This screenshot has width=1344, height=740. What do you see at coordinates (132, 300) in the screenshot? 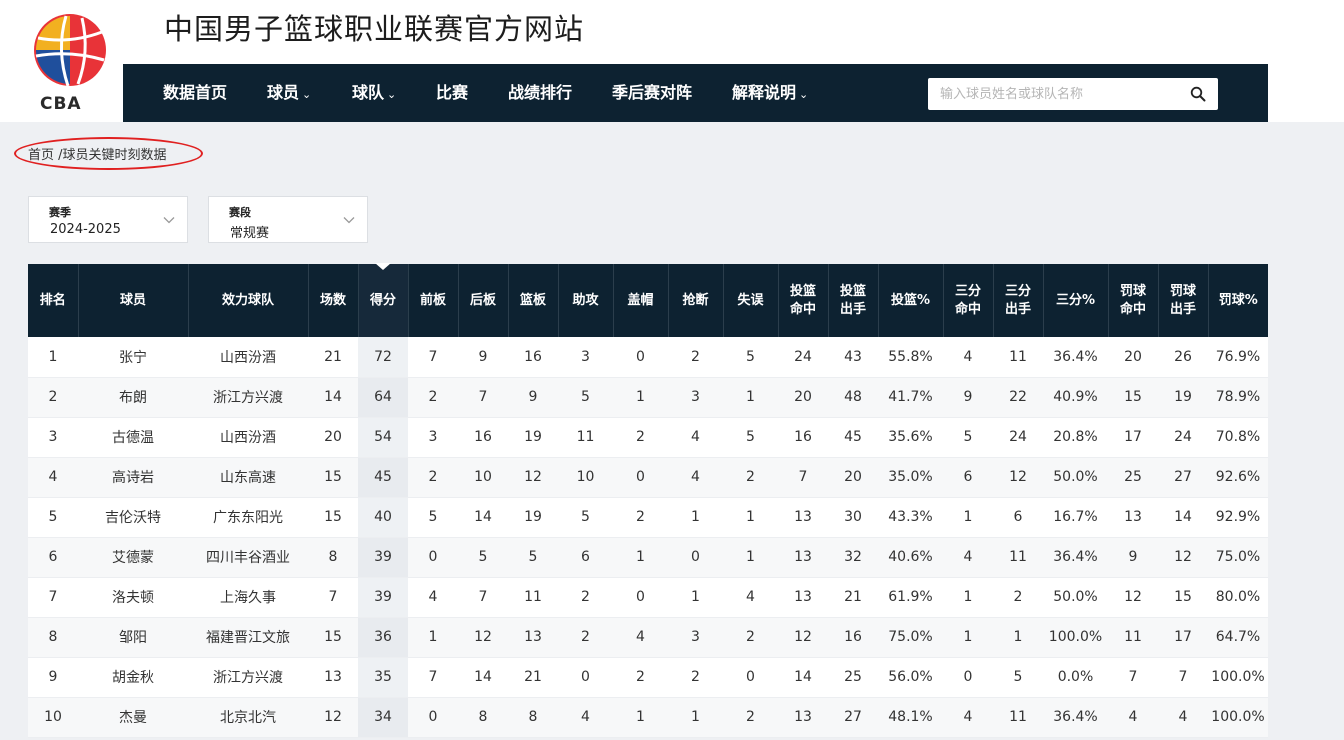
I see `column-header: 球员` at bounding box center [132, 300].